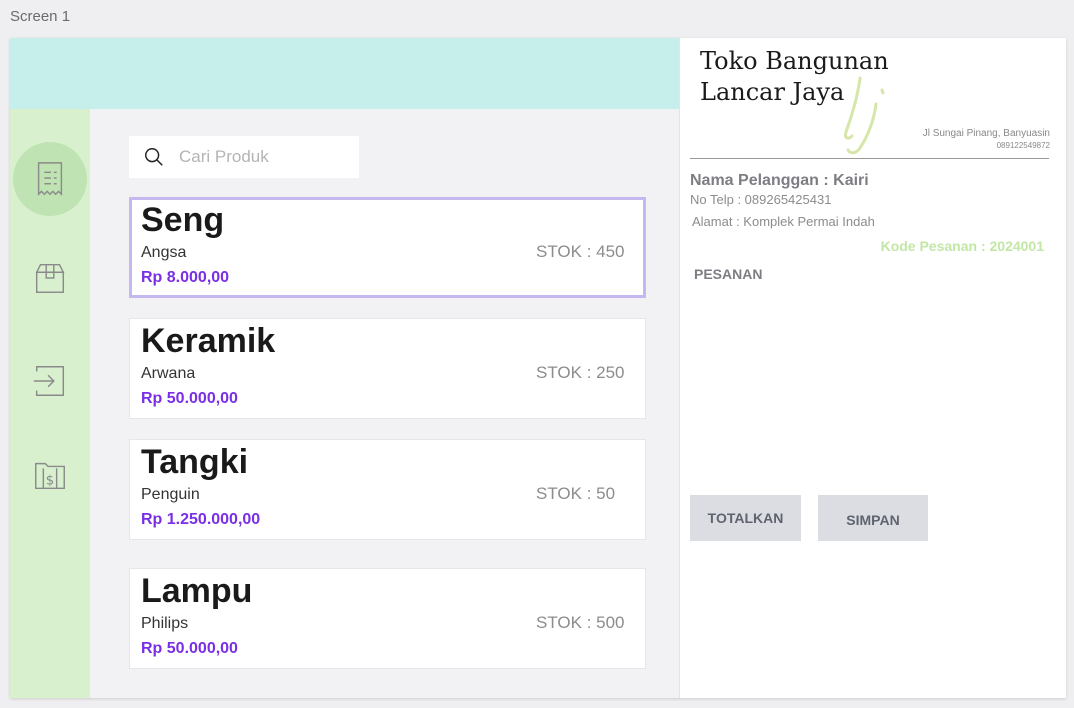 The image size is (1074, 708). Describe the element at coordinates (183, 220) in the screenshot. I see `product-name: Seng` at that location.